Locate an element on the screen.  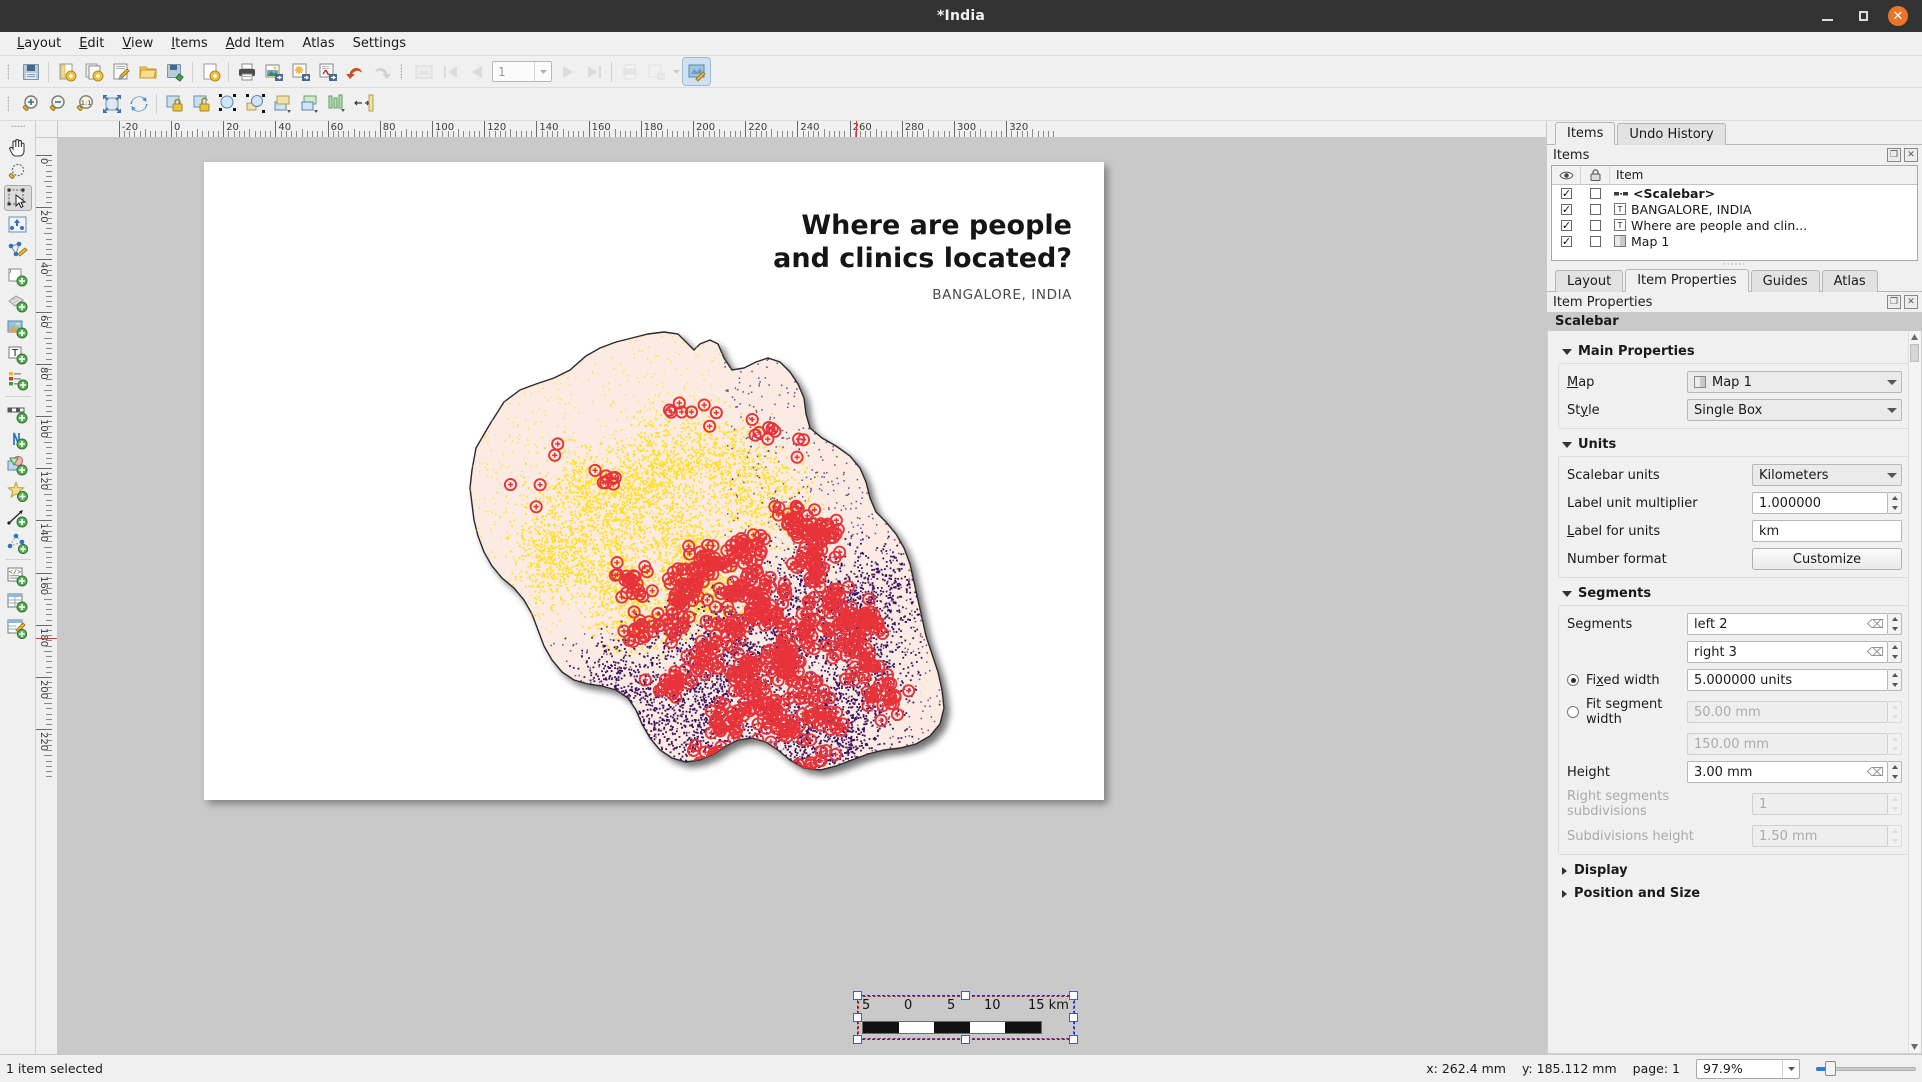
resize-handle-ml is located at coordinates (857, 1017).